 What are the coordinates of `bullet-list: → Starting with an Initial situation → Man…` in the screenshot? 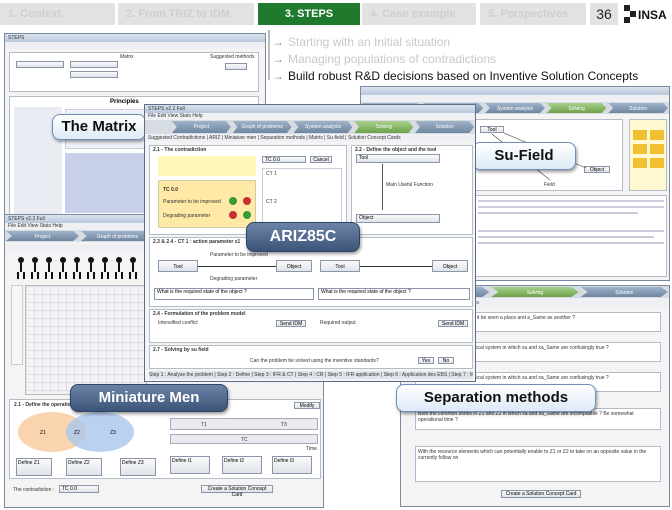 It's located at (455, 59).